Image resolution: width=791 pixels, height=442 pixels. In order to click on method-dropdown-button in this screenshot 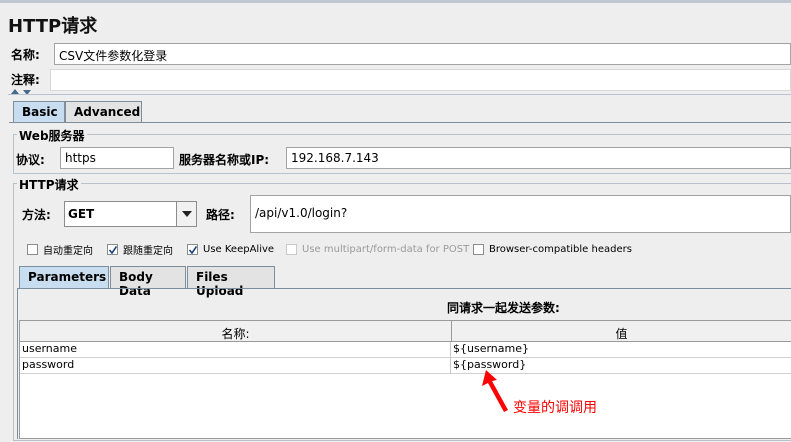, I will do `click(186, 214)`.